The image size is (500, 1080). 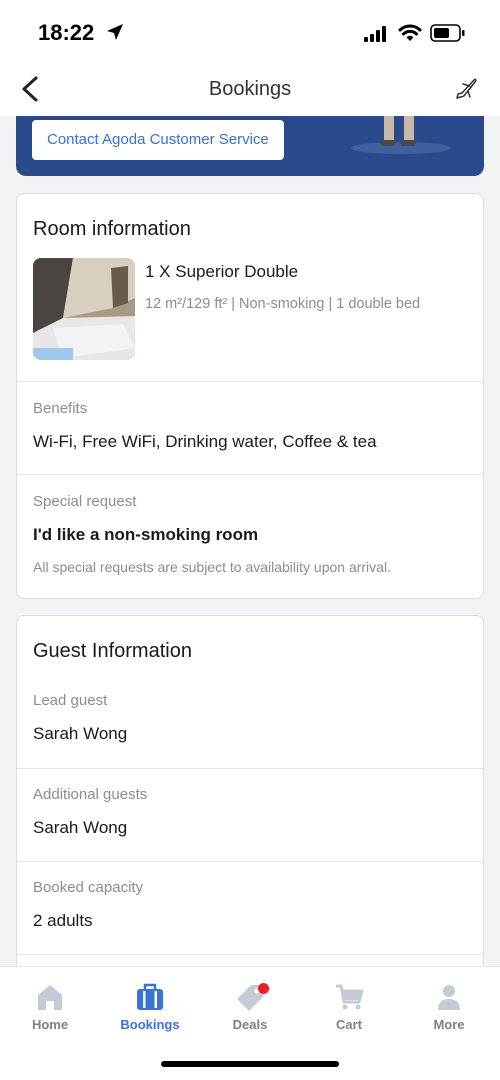 I want to click on suitcase-icon, so click(x=150, y=996).